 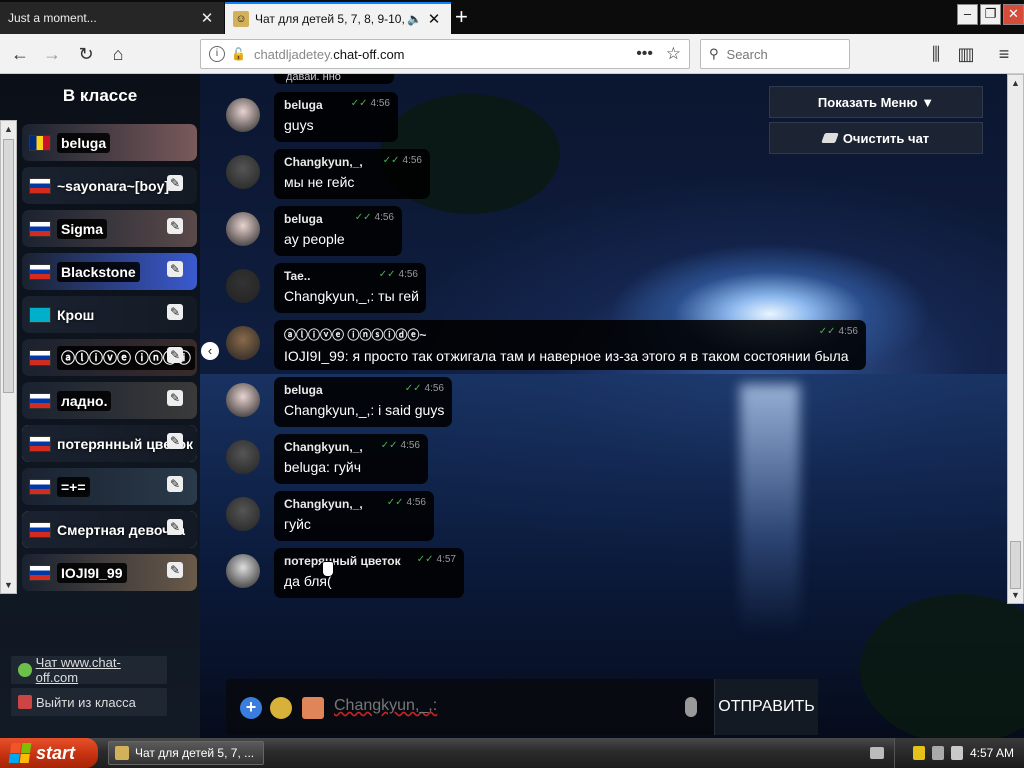 What do you see at coordinates (109, 228) in the screenshot?
I see `user-list-item: Sigma ✎` at bounding box center [109, 228].